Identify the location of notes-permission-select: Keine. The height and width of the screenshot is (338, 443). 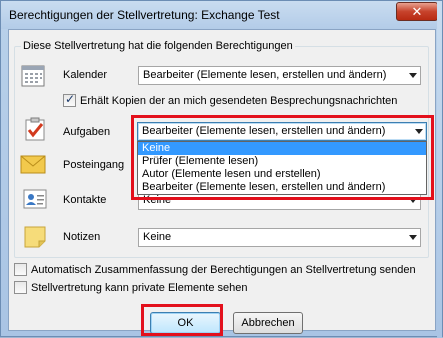
(279, 237).